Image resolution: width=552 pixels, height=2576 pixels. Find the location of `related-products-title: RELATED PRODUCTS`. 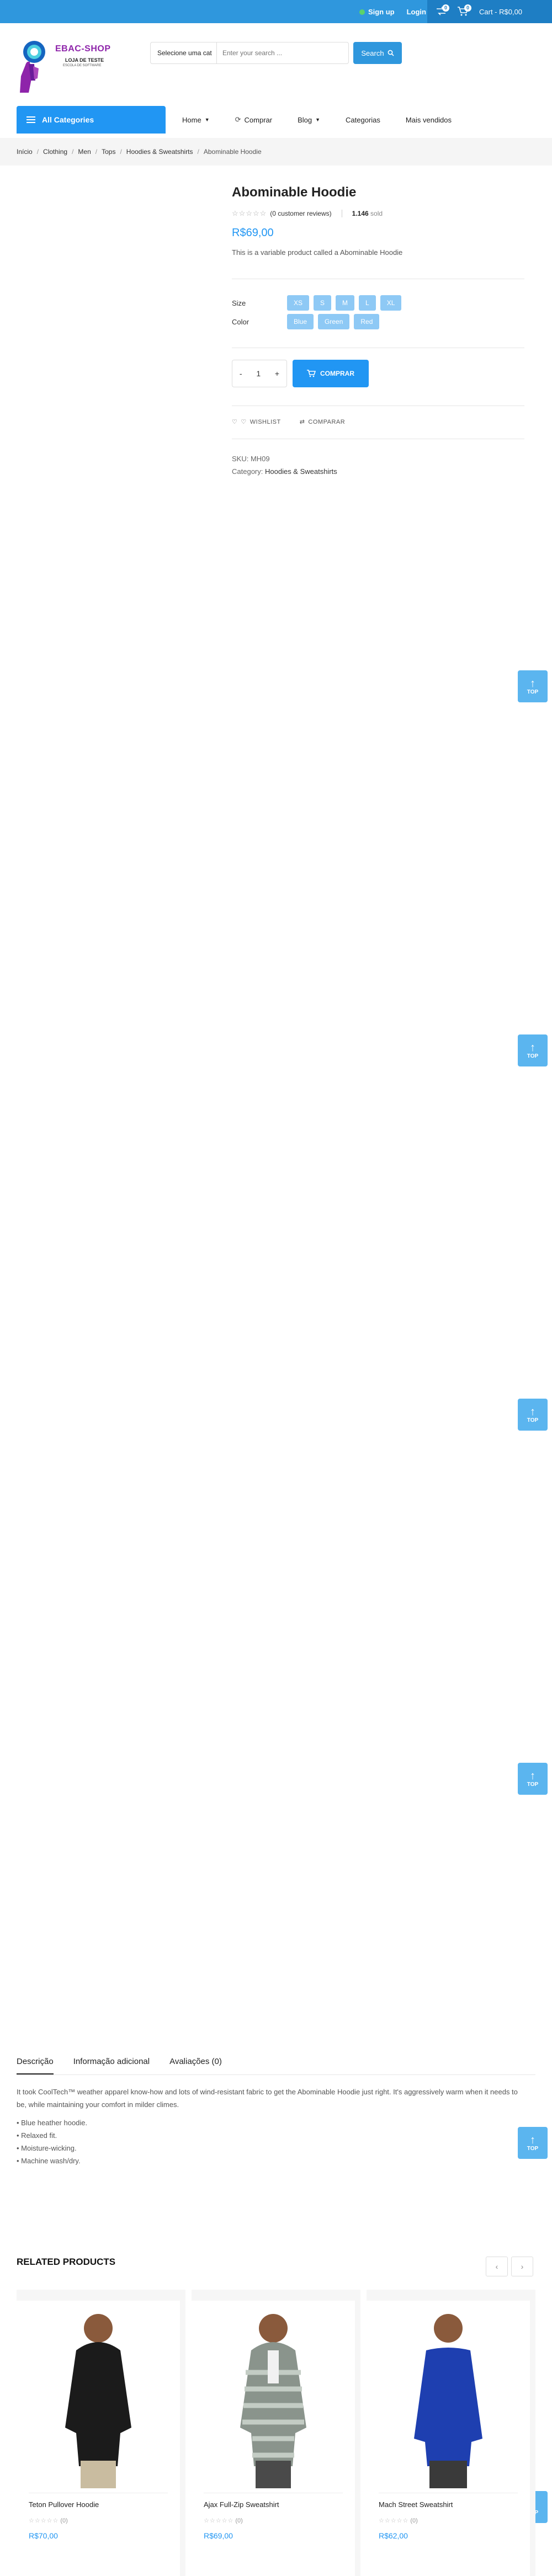

related-products-title: RELATED PRODUCTS is located at coordinates (66, 2262).